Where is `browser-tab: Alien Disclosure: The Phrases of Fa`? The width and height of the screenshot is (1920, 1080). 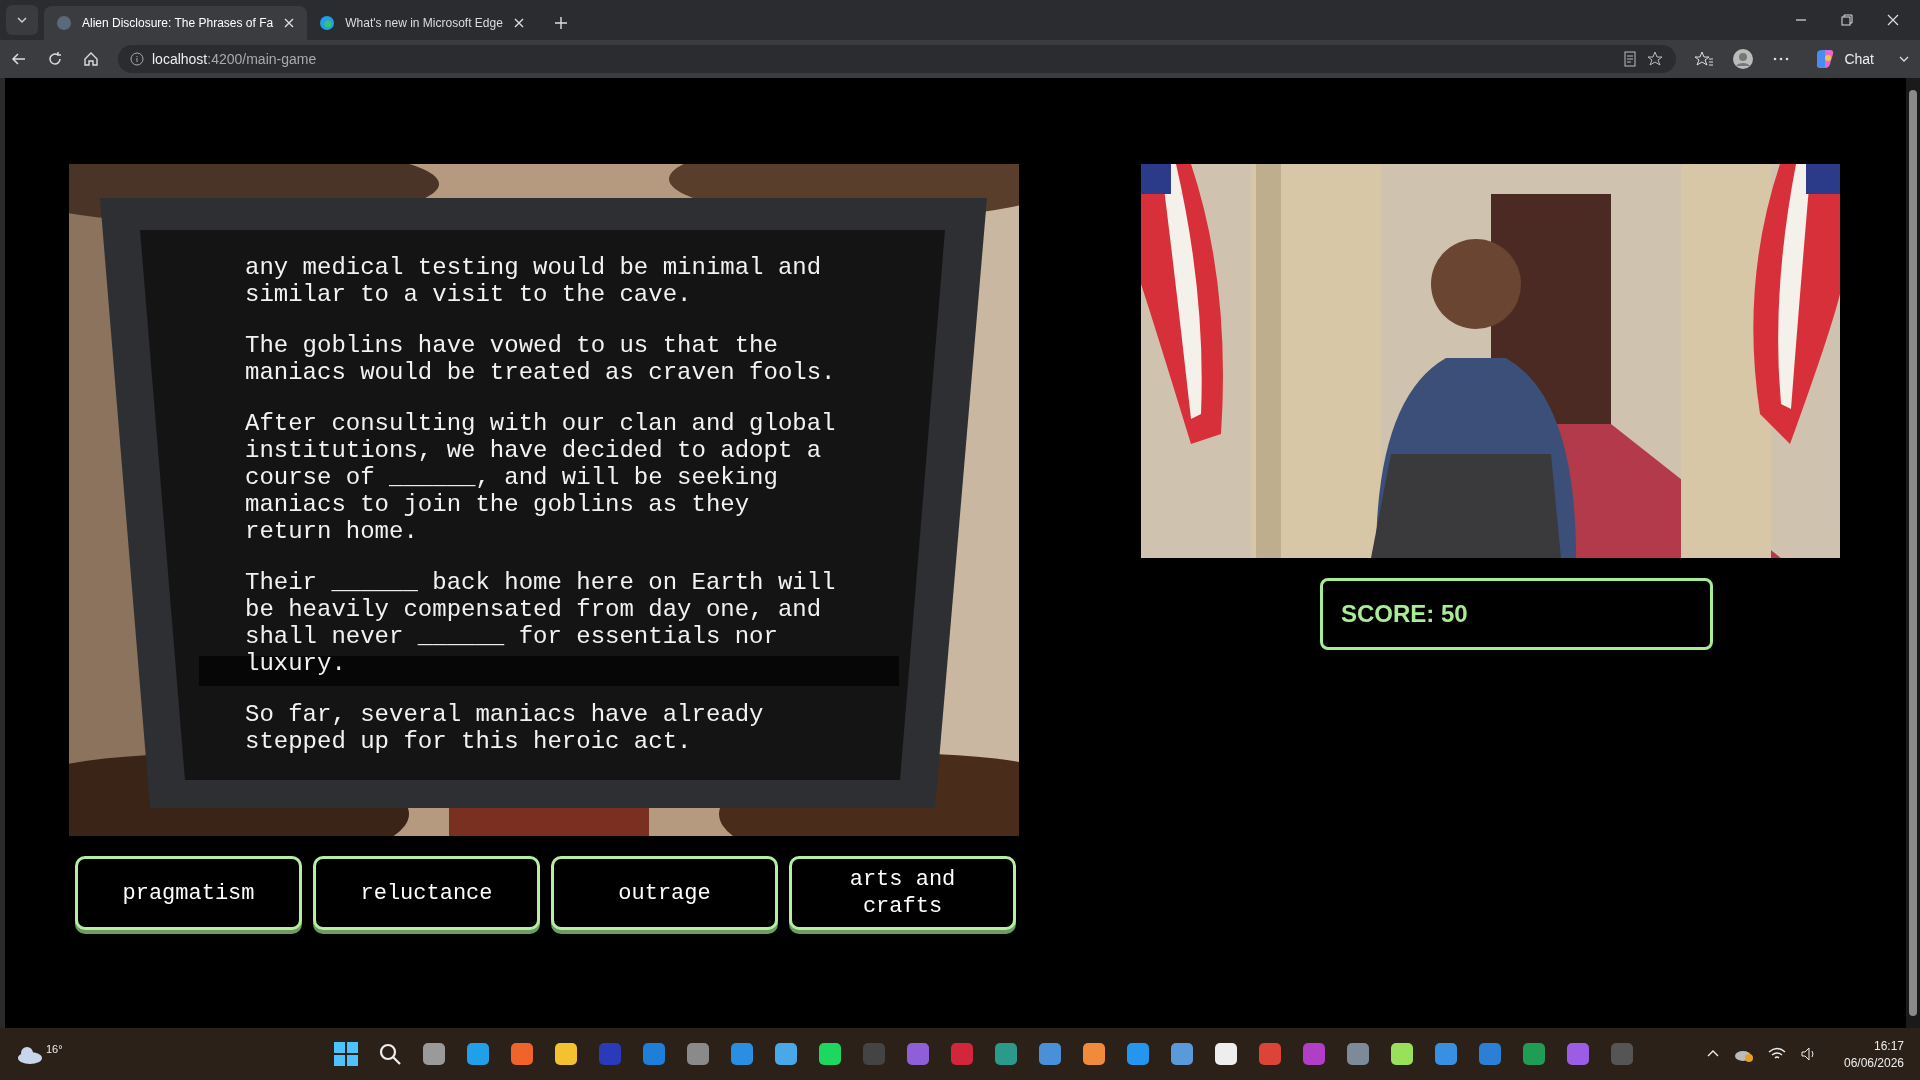
browser-tab: Alien Disclosure: The Phrases of Fa is located at coordinates (176, 23).